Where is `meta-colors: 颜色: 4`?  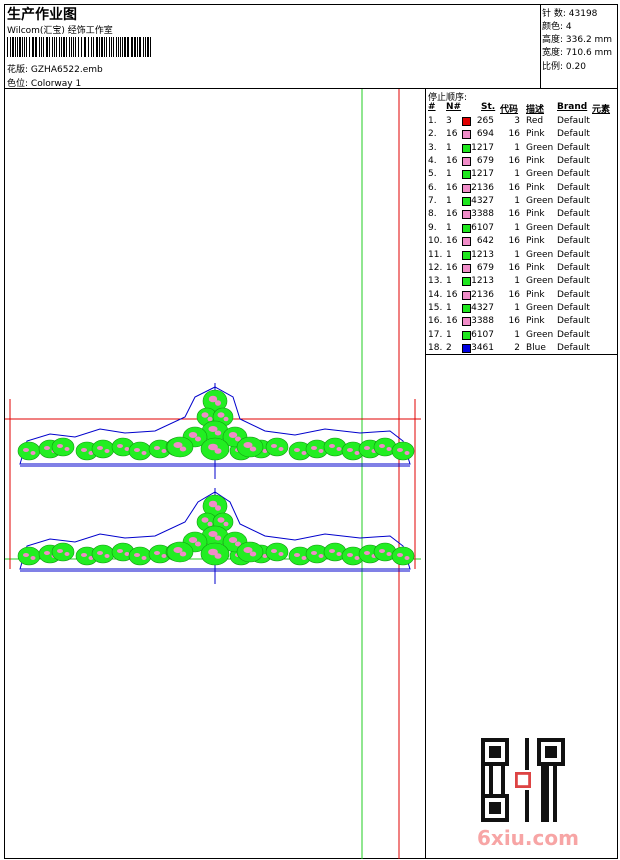
meta-colors: 颜色: 4 is located at coordinates (557, 27).